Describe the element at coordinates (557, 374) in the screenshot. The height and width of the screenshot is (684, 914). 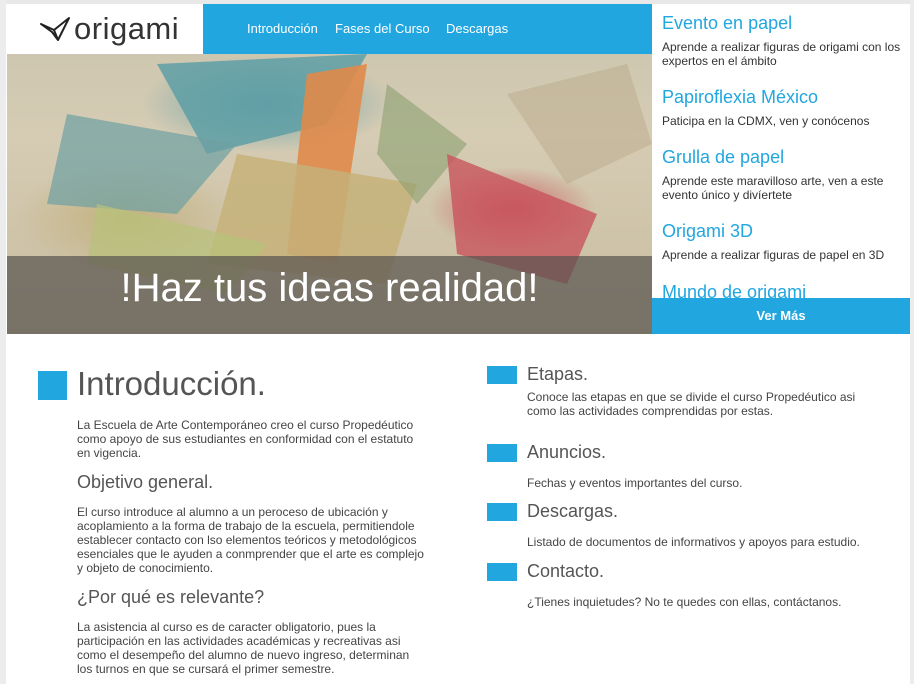
I see `section-title-etapas: Etapas.` at that location.